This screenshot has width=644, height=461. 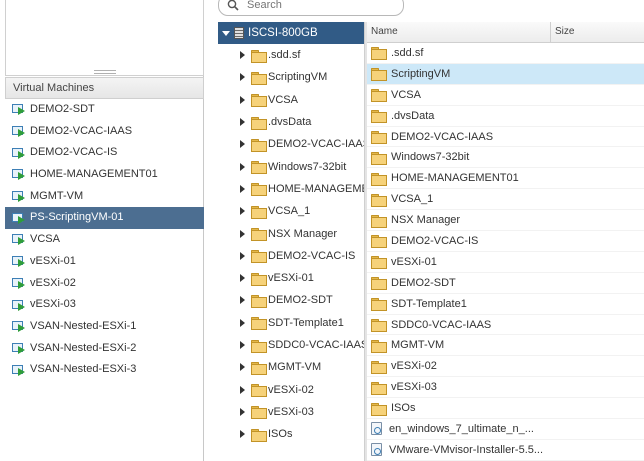 What do you see at coordinates (104, 38) in the screenshot?
I see `inventory-pane` at bounding box center [104, 38].